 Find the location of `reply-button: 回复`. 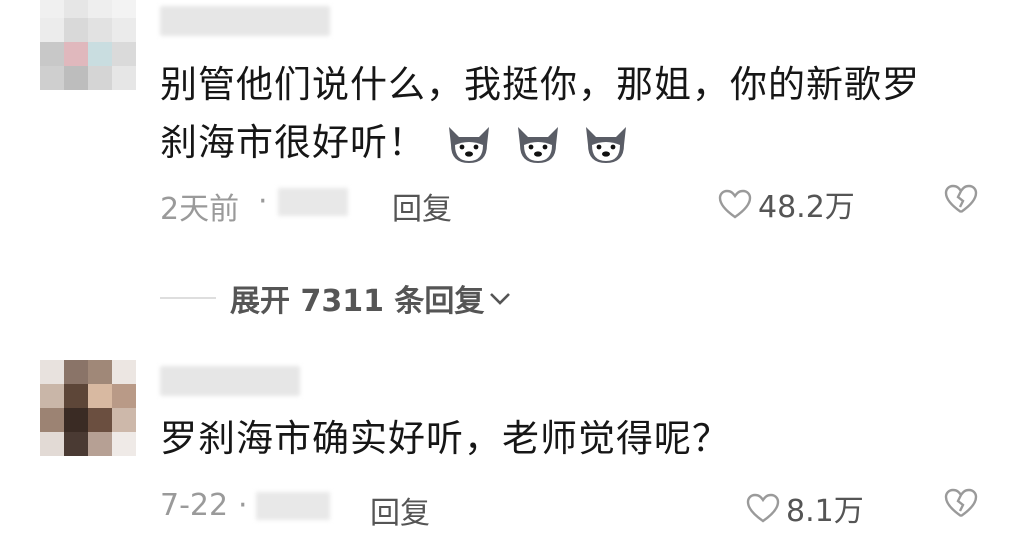

reply-button: 回复 is located at coordinates (400, 510).